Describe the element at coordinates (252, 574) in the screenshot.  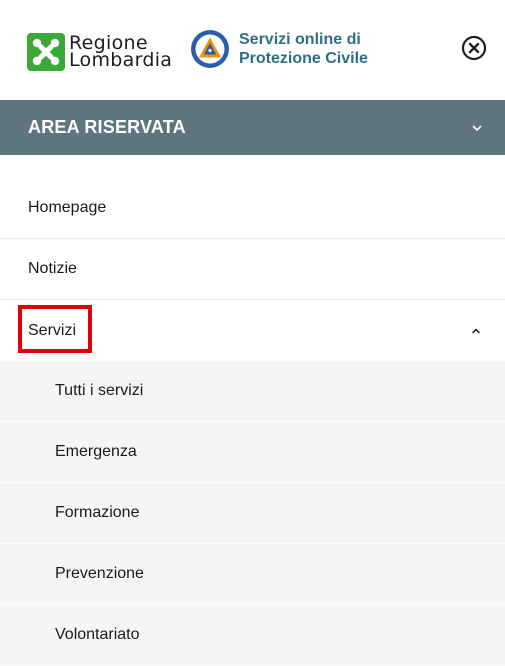
I see `submenu-item-prevenzione: Prevenzione` at that location.